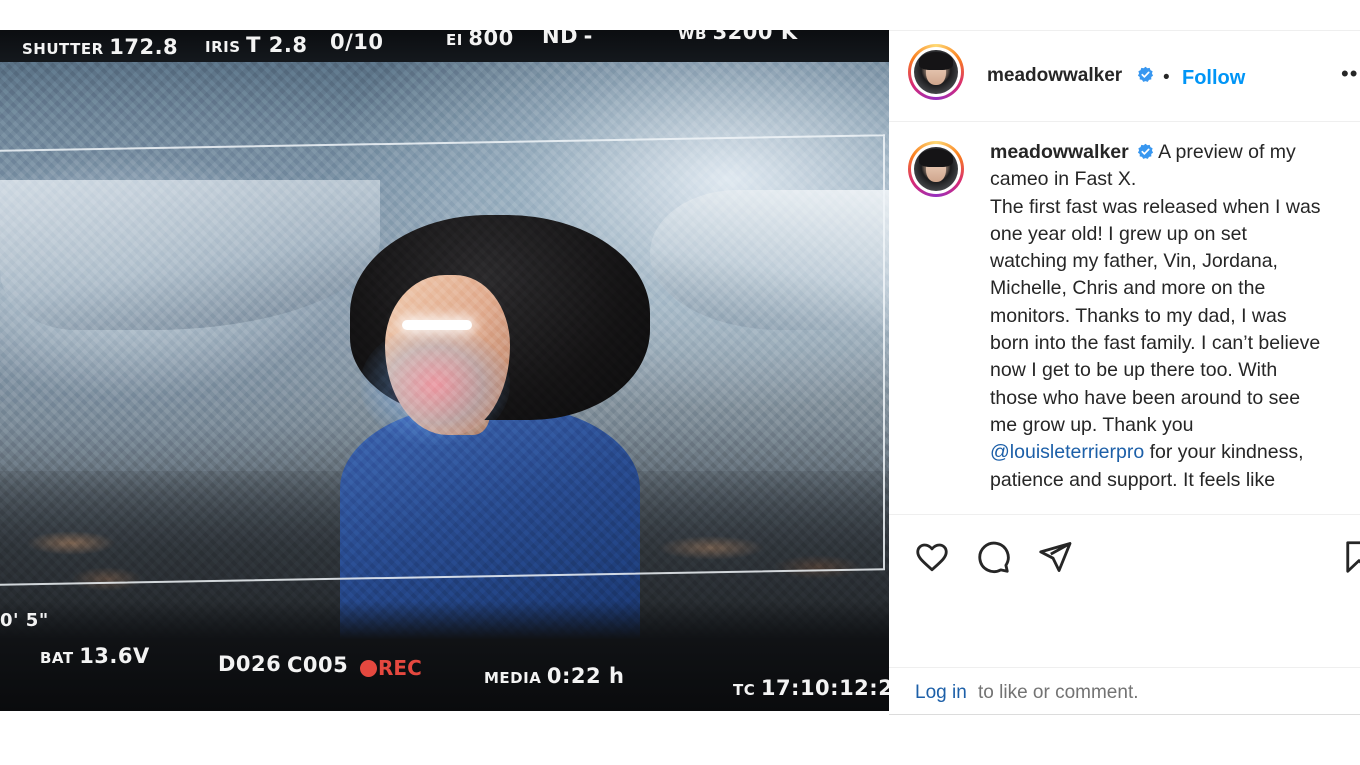 The width and height of the screenshot is (1360, 765). Describe the element at coordinates (1134, 261) in the screenshot. I see `caption-line: watching my father, Vin, Jordana,` at that location.